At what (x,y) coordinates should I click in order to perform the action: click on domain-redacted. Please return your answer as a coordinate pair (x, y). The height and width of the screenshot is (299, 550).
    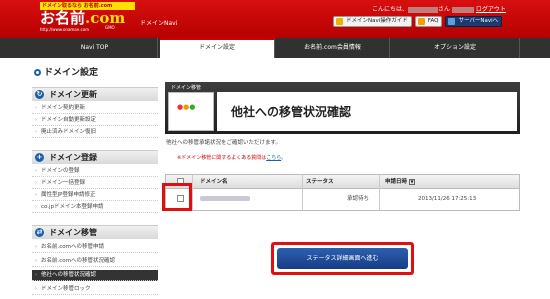
    Looking at the image, I should click on (225, 198).